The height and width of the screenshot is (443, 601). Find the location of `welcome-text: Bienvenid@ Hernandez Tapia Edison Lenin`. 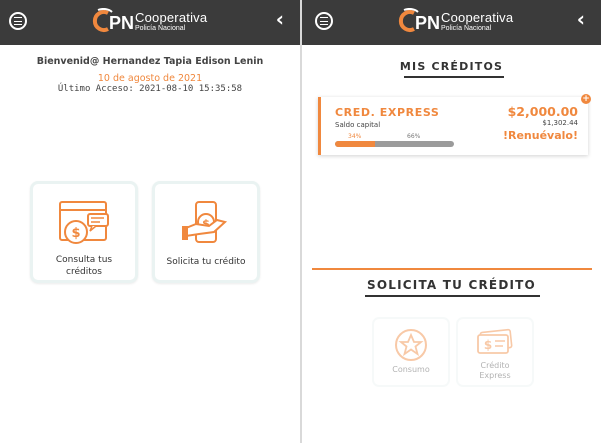

welcome-text: Bienvenid@ Hernandez Tapia Edison Lenin is located at coordinates (150, 61).